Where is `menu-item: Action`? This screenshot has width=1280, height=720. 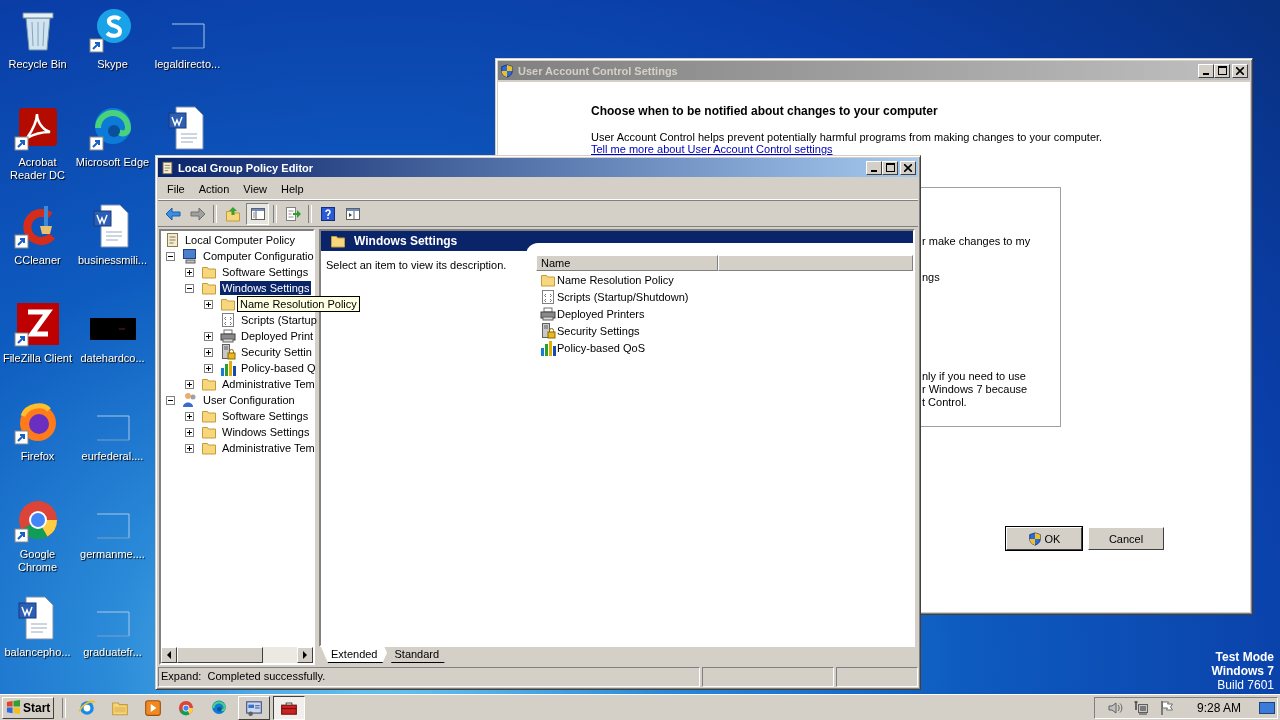 menu-item: Action is located at coordinates (214, 188).